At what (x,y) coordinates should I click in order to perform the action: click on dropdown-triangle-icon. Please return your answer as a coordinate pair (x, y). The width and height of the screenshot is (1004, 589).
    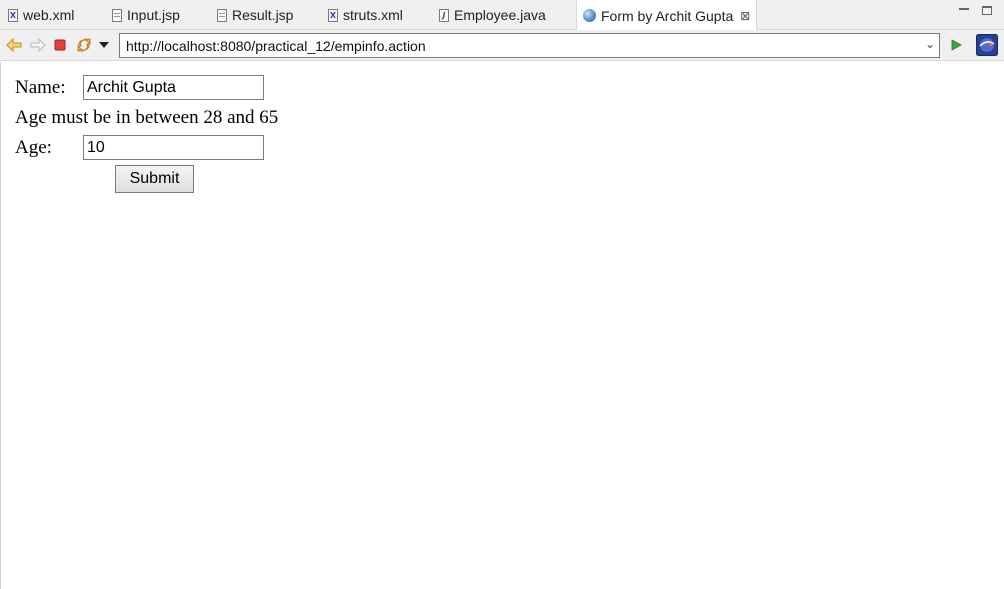
    Looking at the image, I should click on (104, 45).